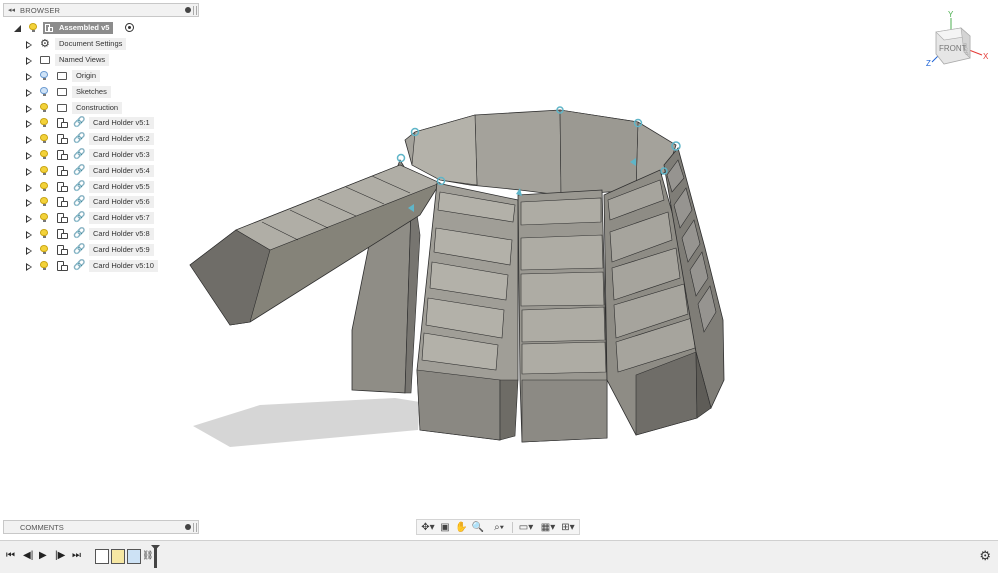 Image resolution: width=998 pixels, height=573 pixels. Describe the element at coordinates (101, 10) in the screenshot. I see `browser-panel-header: ◂◂ BROWSER` at that location.